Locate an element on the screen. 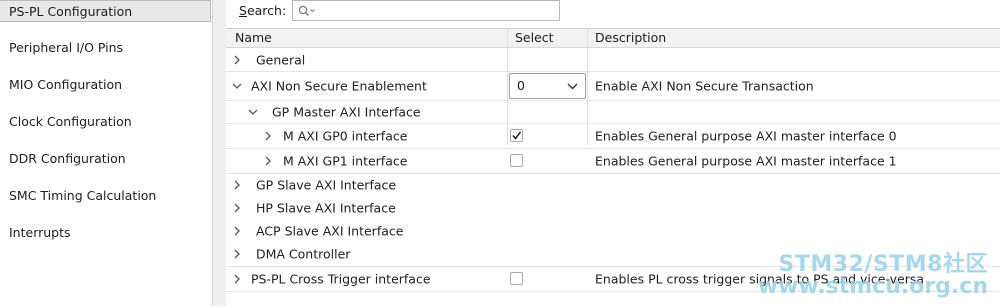 Image resolution: width=1000 pixels, height=307 pixels. splitter is located at coordinates (219, 153).